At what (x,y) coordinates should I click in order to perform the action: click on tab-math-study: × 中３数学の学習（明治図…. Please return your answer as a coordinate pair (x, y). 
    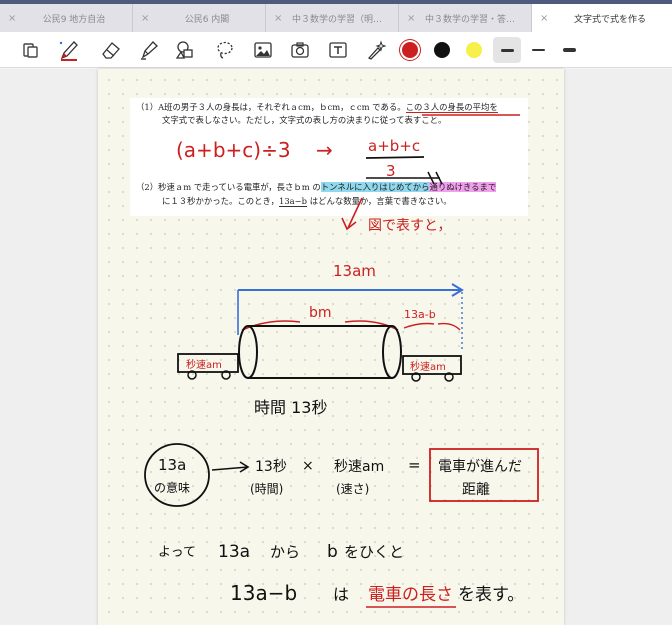
    Looking at the image, I should click on (332, 18).